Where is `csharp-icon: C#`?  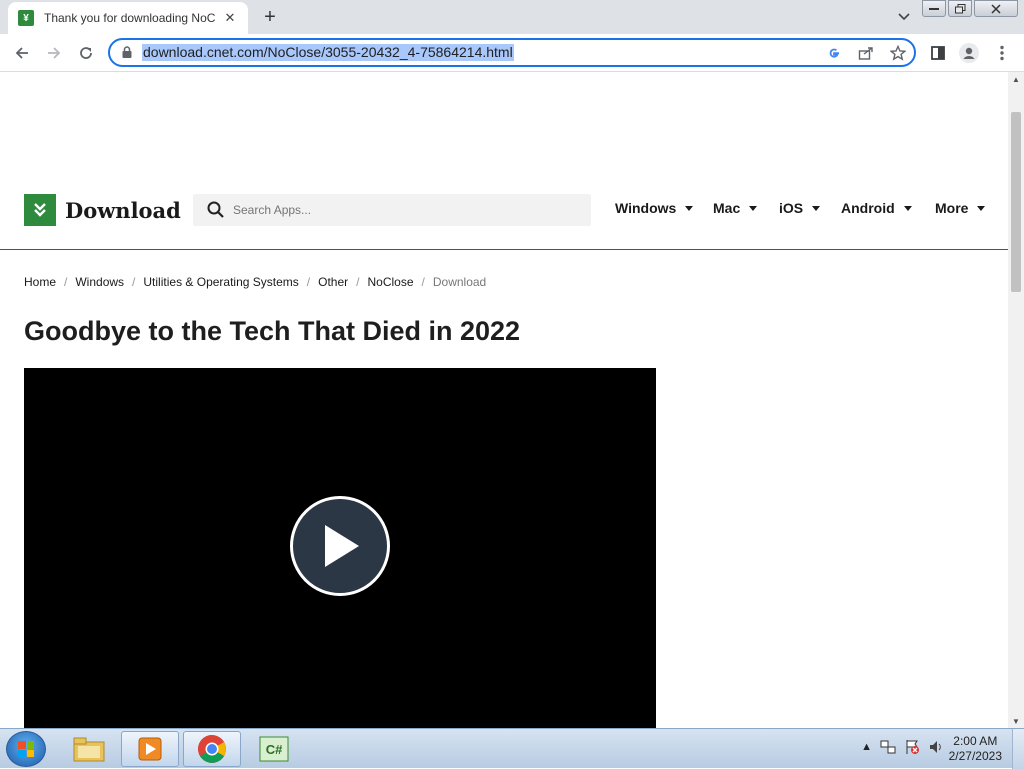 csharp-icon: C# is located at coordinates (274, 749).